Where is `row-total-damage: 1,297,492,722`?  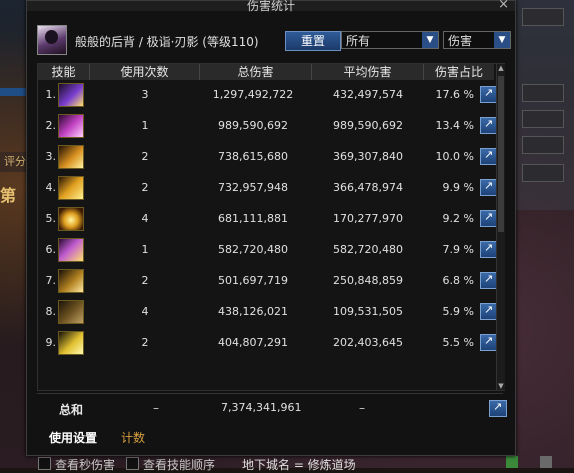 row-total-damage: 1,297,492,722 is located at coordinates (253, 94).